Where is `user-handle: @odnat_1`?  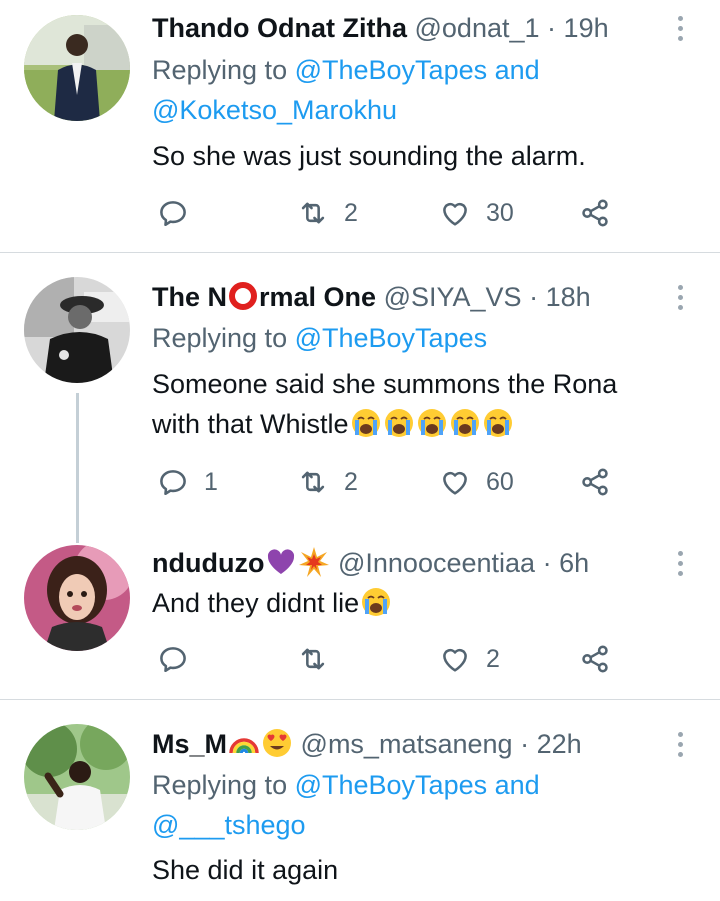
user-handle: @odnat_1 is located at coordinates (477, 28).